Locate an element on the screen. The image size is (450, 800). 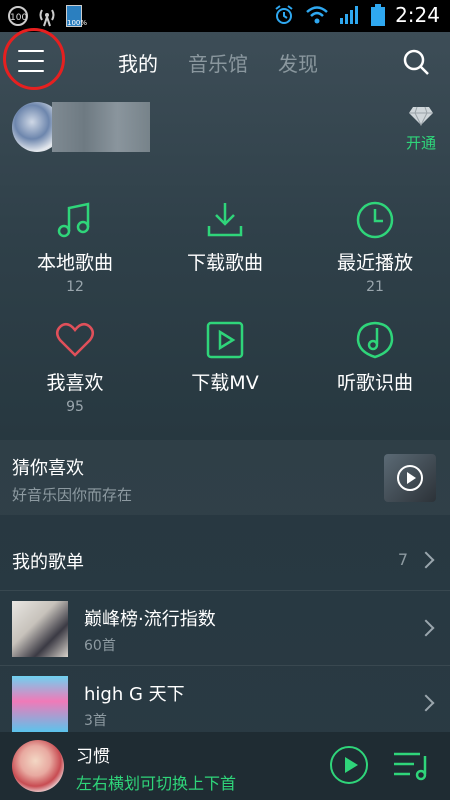
recent-played-count: 21 is located at coordinates (375, 287).